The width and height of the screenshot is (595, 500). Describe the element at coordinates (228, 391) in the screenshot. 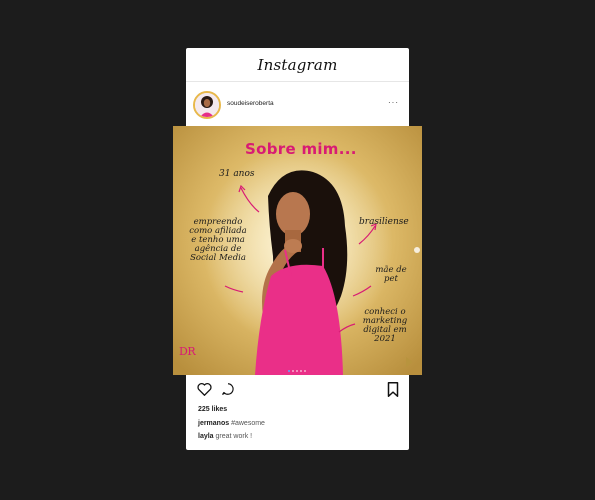

I see `comment-icon` at that location.